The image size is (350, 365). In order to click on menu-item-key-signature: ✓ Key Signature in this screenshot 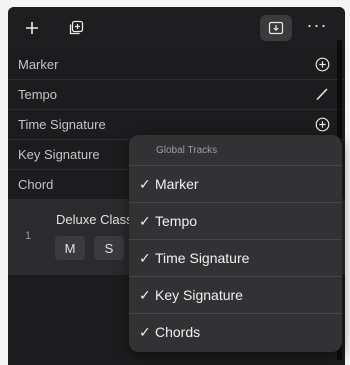, I will do `click(235, 294)`.